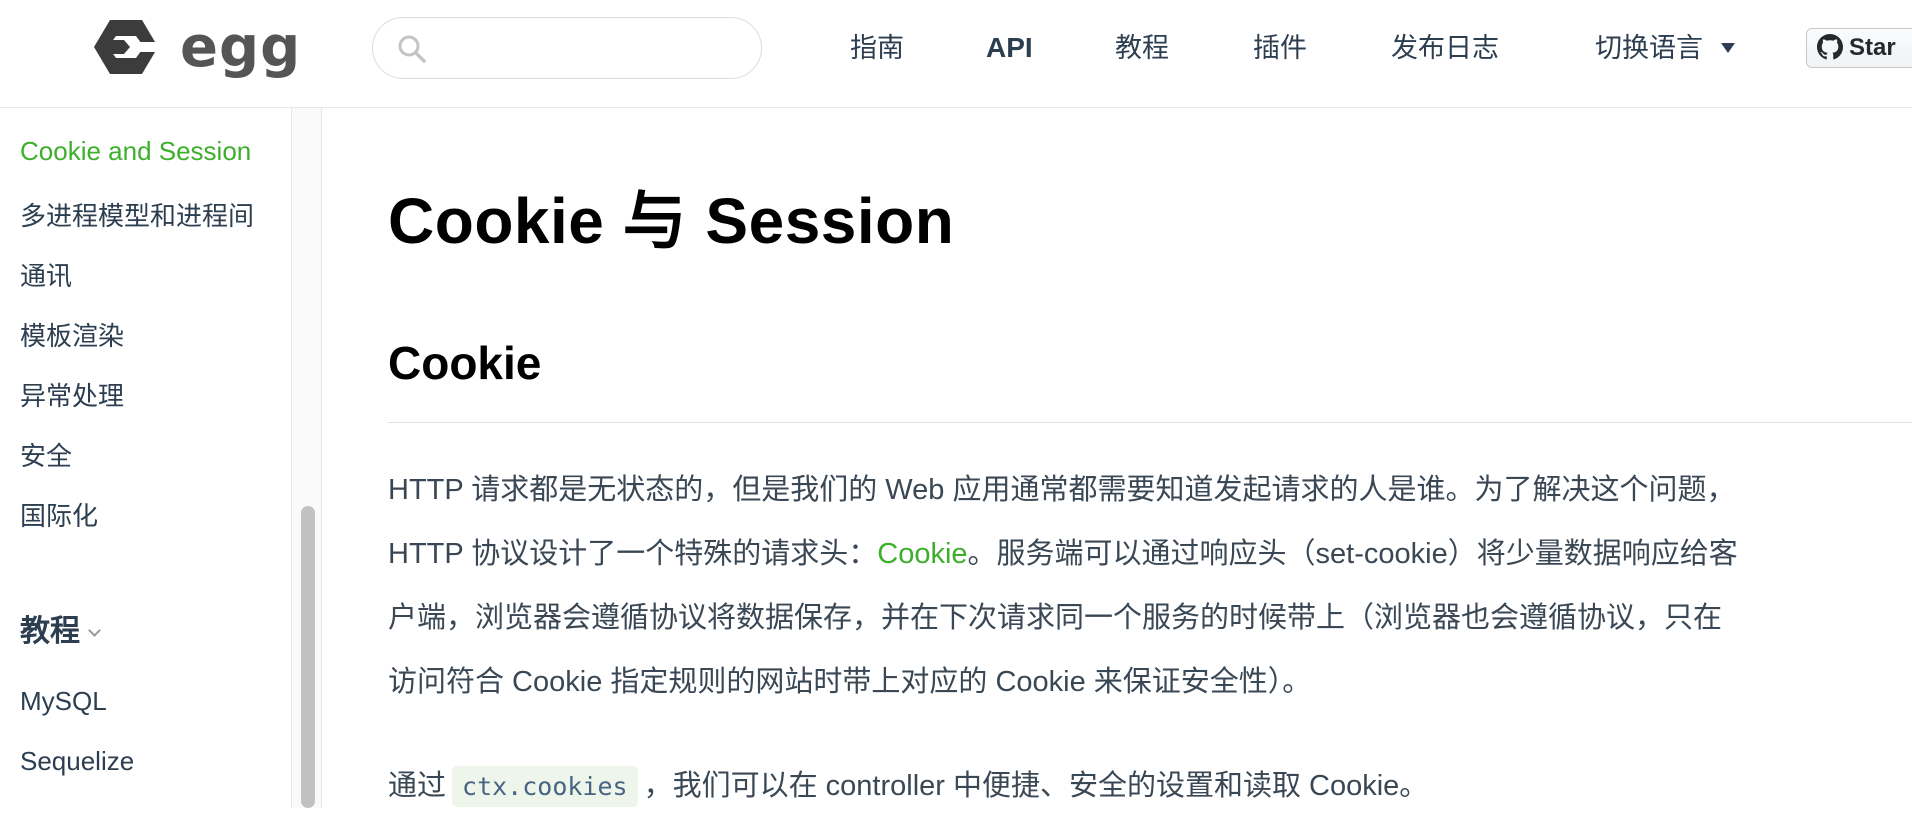 The width and height of the screenshot is (1912, 819). I want to click on heading-divider, so click(1150, 422).